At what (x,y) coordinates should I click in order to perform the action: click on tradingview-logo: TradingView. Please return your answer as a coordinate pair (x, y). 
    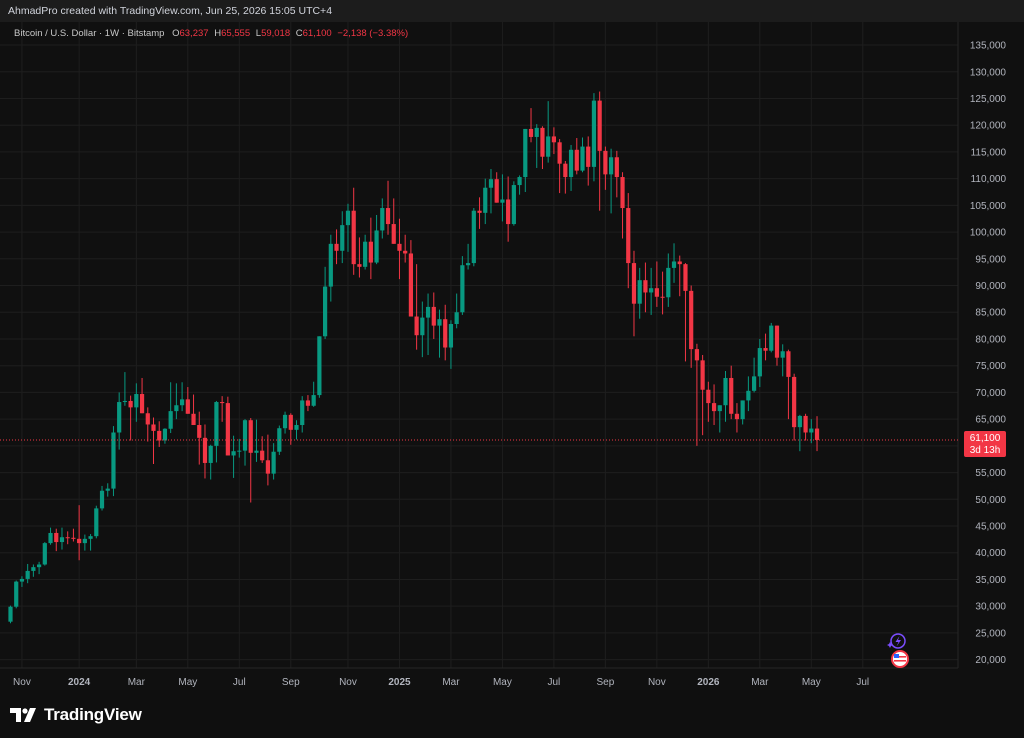
    Looking at the image, I should click on (76, 715).